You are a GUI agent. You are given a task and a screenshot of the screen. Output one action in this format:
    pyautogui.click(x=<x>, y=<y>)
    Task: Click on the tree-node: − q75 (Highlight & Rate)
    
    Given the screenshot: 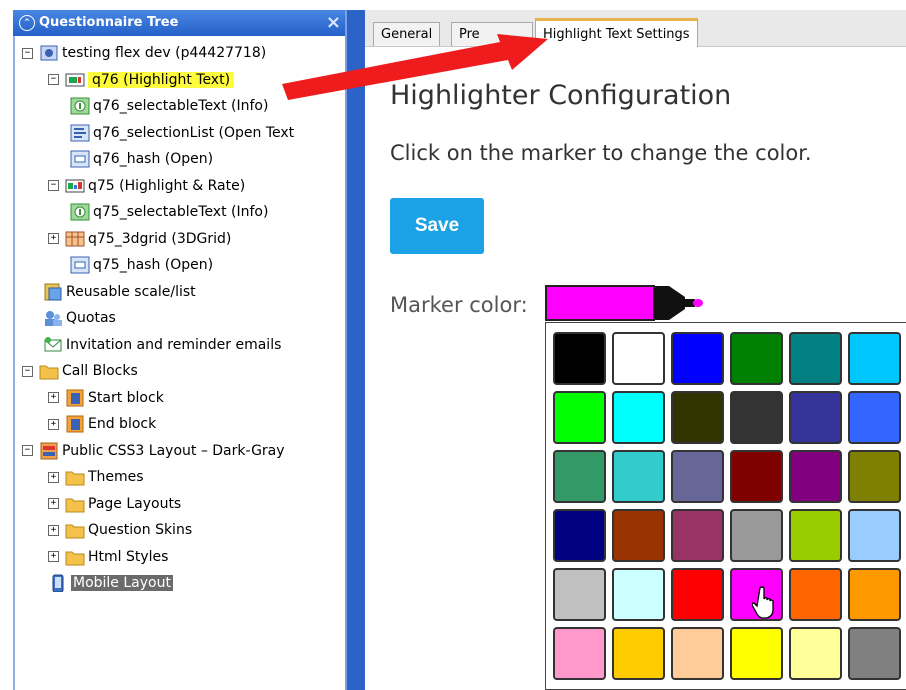 What is the action you would take?
    pyautogui.click(x=146, y=186)
    